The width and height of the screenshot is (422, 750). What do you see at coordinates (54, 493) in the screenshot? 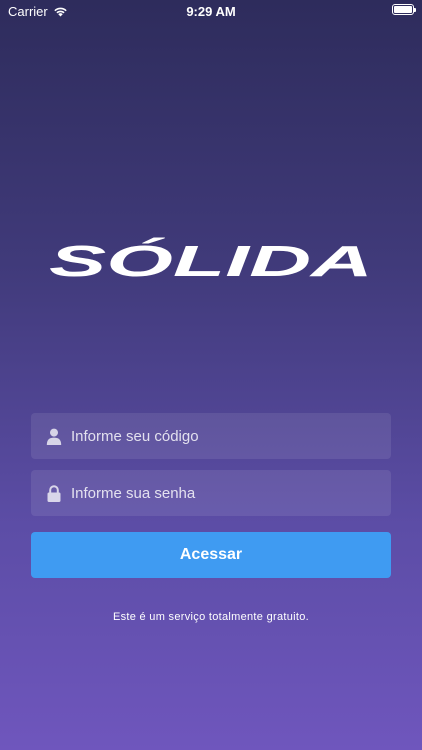
I see `lock-icon` at bounding box center [54, 493].